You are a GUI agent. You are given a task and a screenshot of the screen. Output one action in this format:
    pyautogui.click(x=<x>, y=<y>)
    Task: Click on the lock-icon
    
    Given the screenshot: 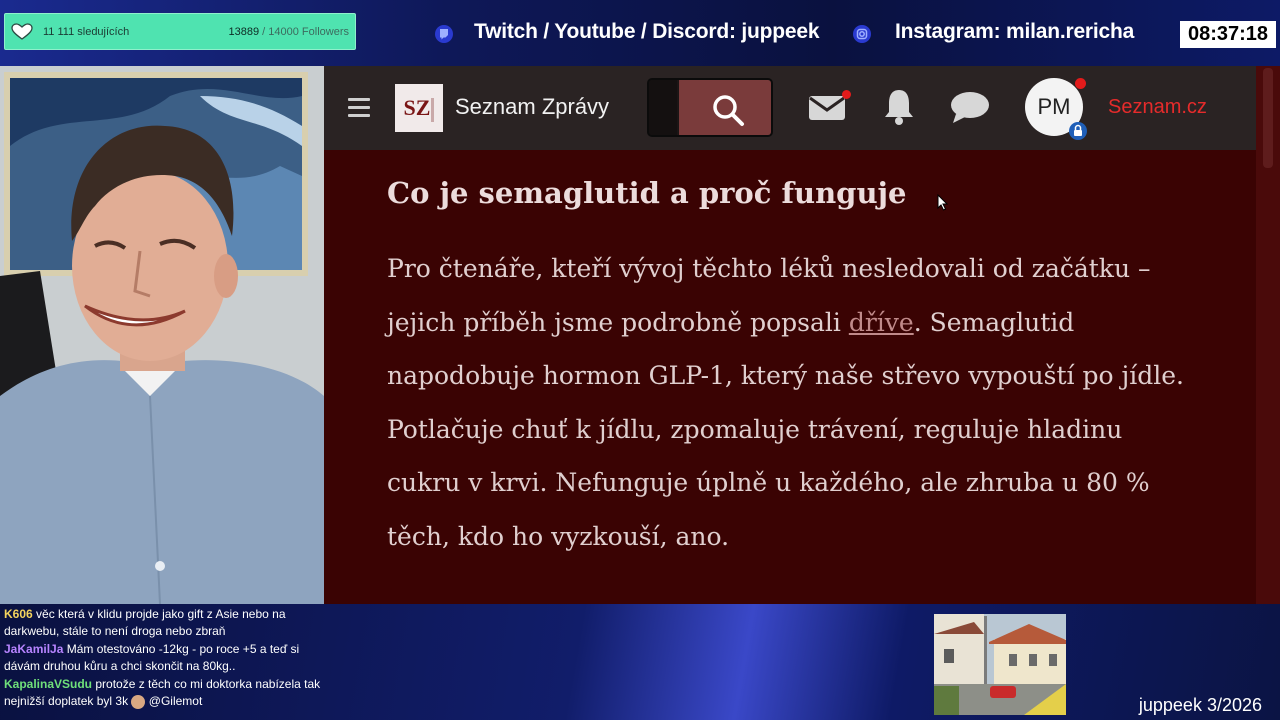 What is the action you would take?
    pyautogui.click(x=1078, y=130)
    